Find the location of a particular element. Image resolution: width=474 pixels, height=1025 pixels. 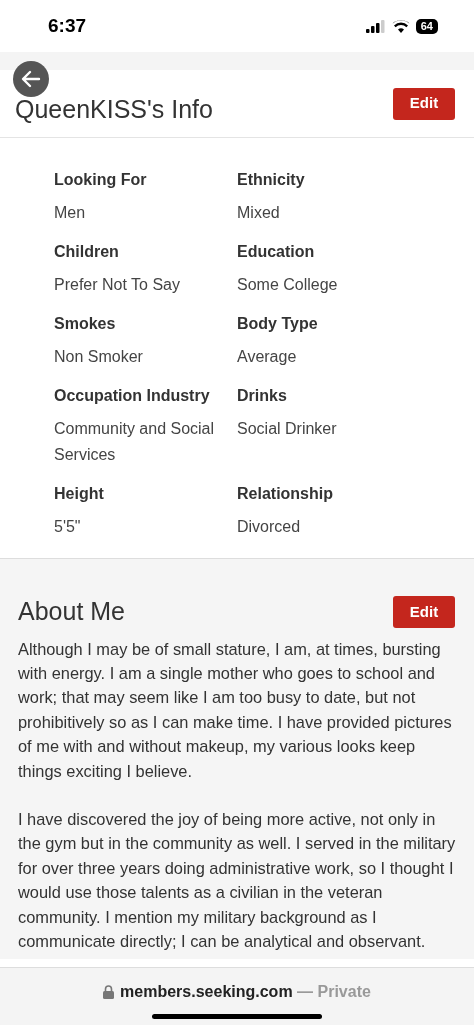

field-value: Non Smoker is located at coordinates (99, 357).